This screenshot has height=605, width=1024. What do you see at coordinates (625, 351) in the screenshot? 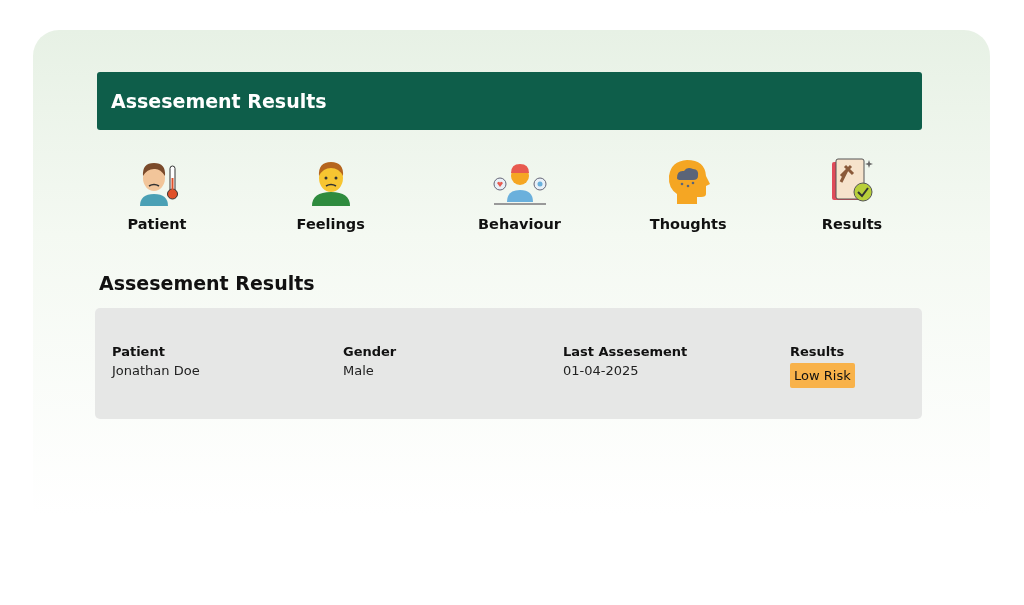
I see `column-heading: Last Assesement` at bounding box center [625, 351].